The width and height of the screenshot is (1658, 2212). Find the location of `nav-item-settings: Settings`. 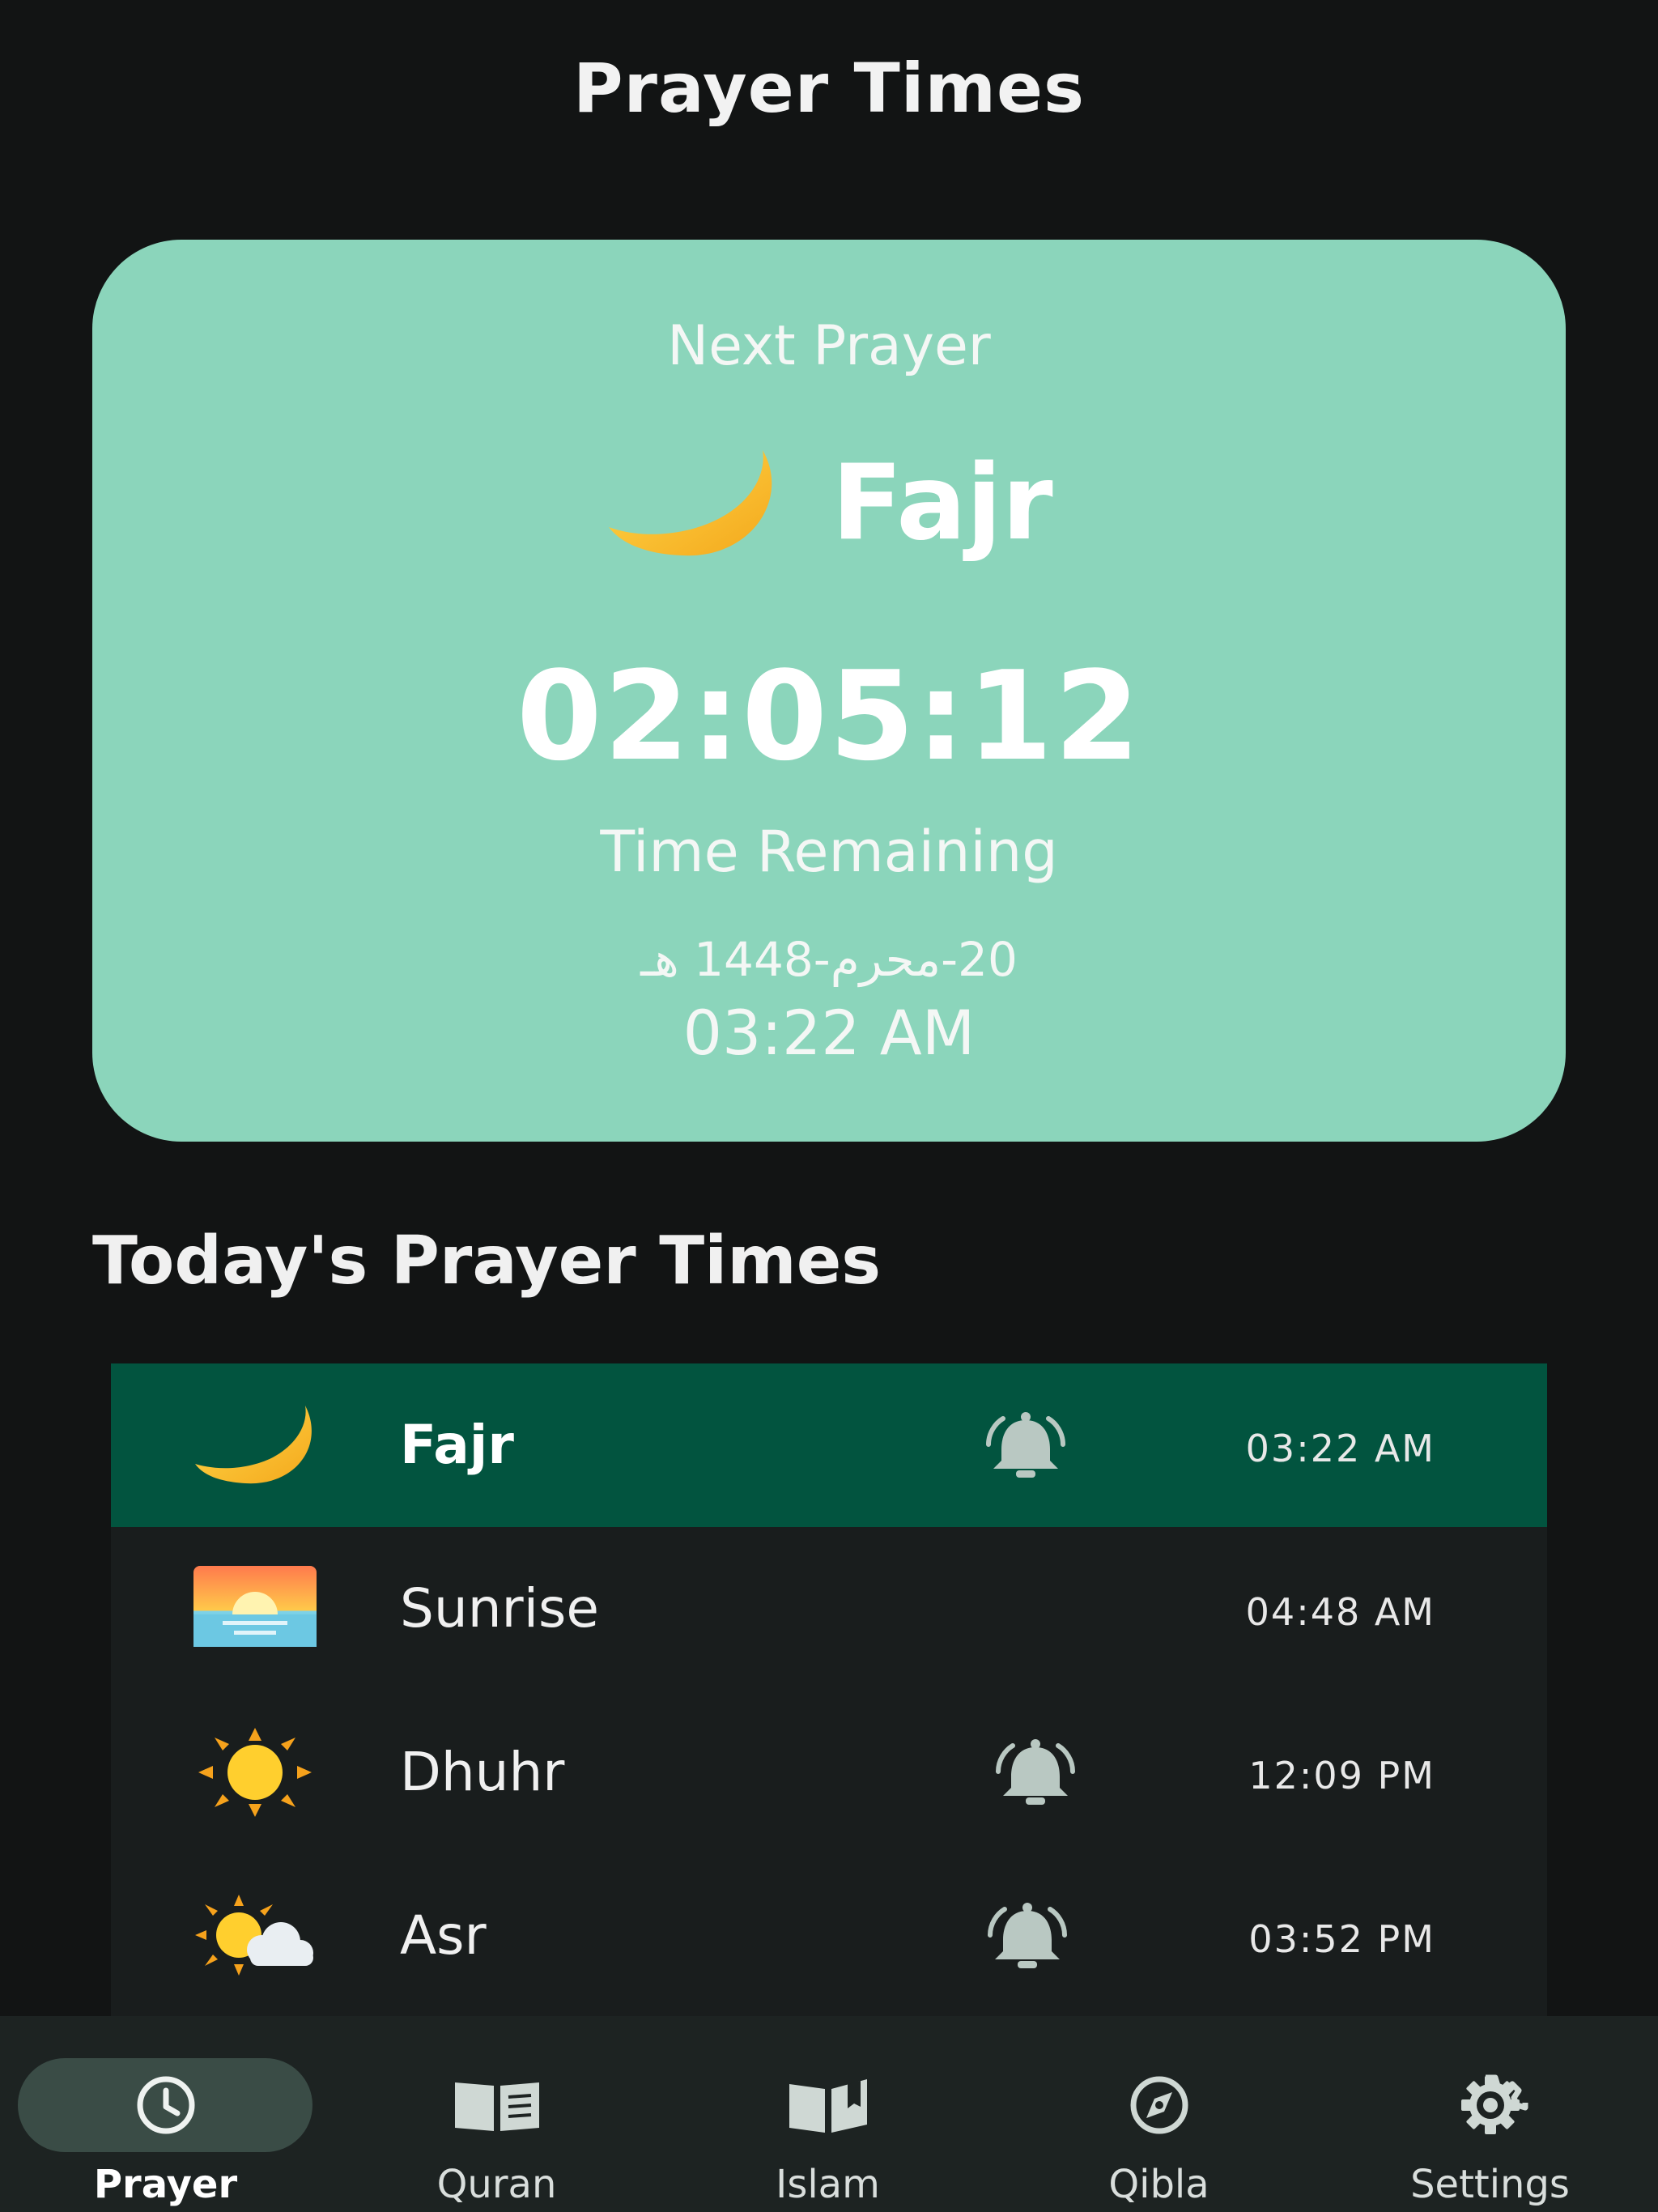

nav-item-settings: Settings is located at coordinates (1490, 2114).